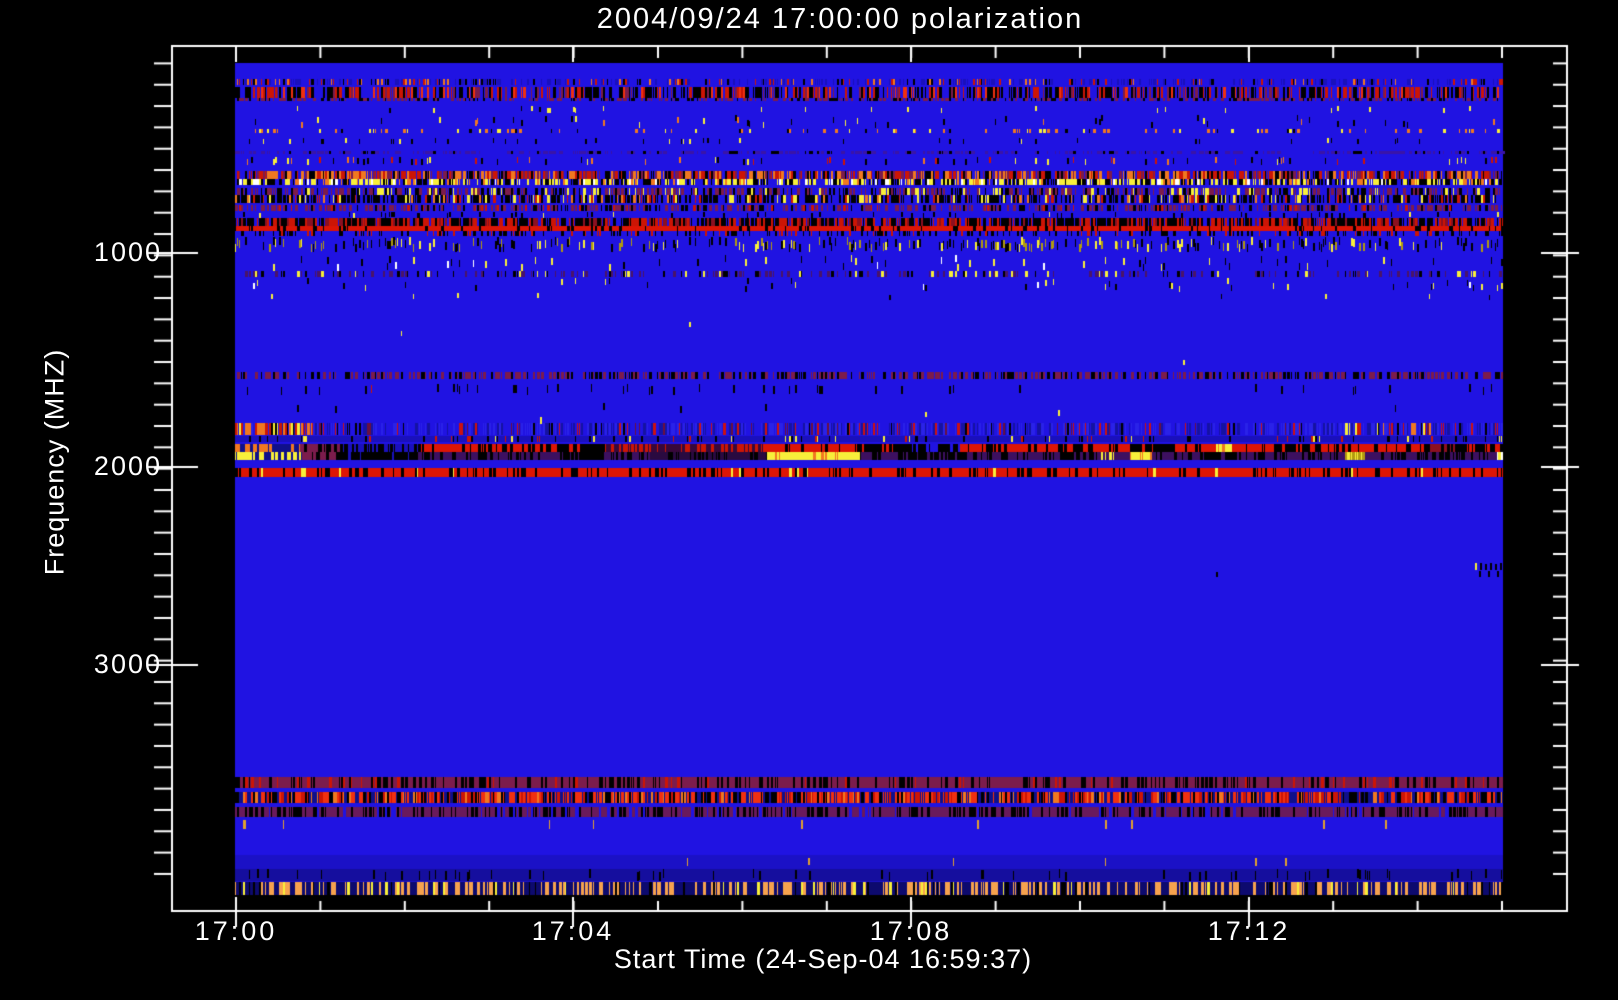 Image resolution: width=1618 pixels, height=1000 pixels. Describe the element at coordinates (127, 252) in the screenshot. I see `y-tick-label: 1000` at that location.